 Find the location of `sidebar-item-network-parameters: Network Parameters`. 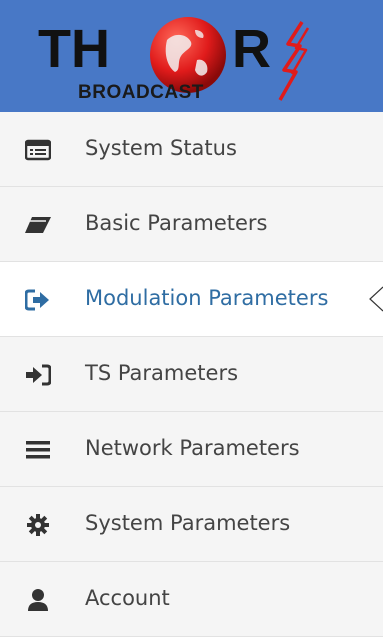

sidebar-item-network-parameters: Network Parameters is located at coordinates (191, 449).